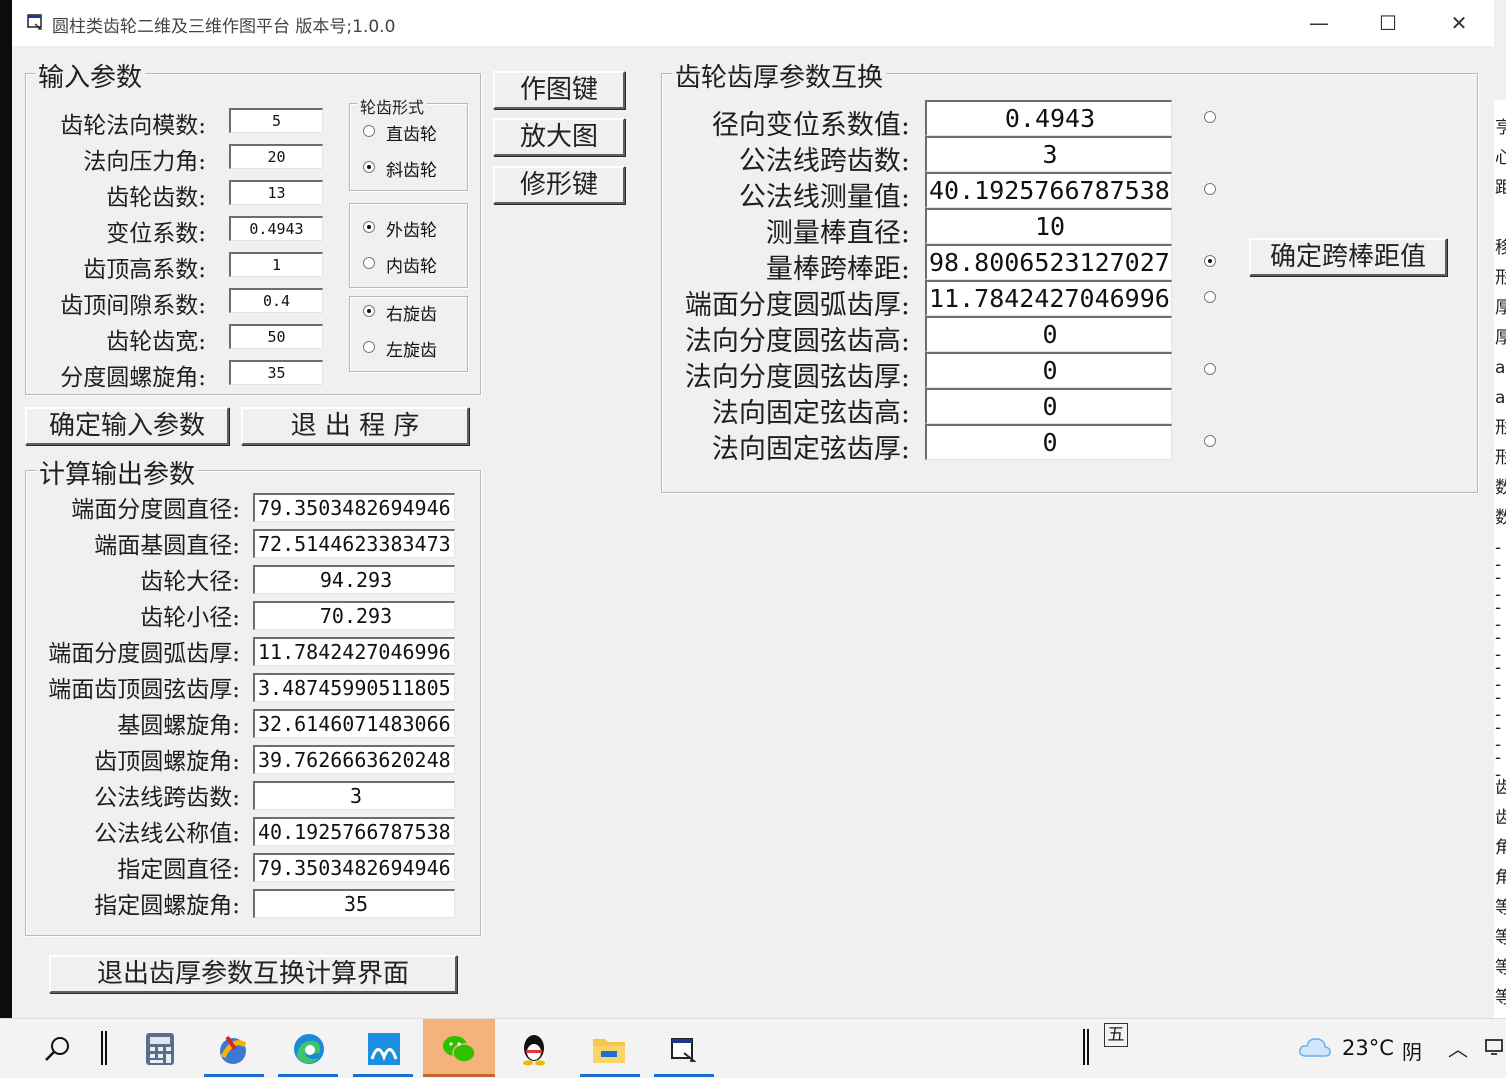 This screenshot has height=1078, width=1506. What do you see at coordinates (1116, 1035) in the screenshot?
I see `ime-indicator: 五` at bounding box center [1116, 1035].